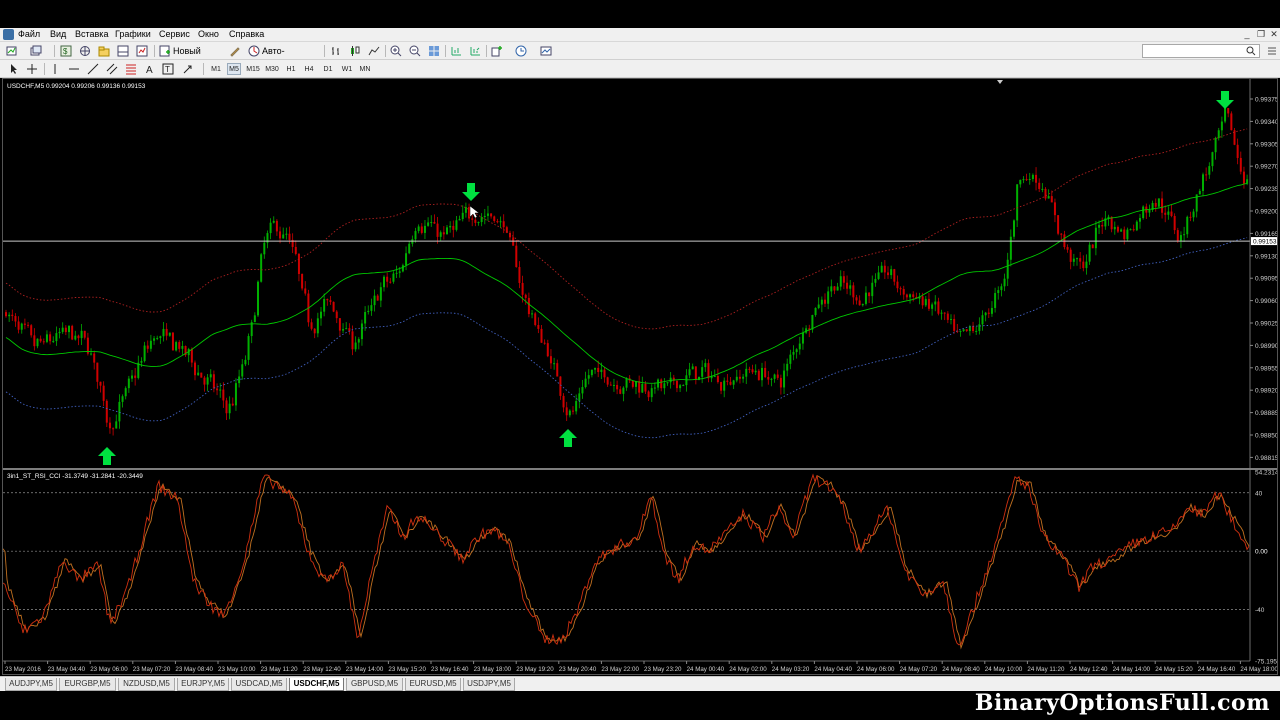  Describe the element at coordinates (235, 51) in the screenshot. I see `metaeditor-icon` at that location.